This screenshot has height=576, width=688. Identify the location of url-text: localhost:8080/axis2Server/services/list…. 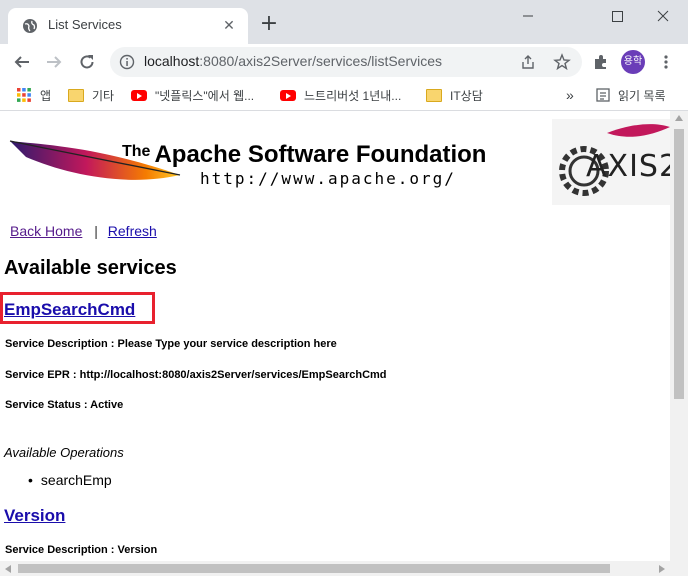
(293, 61).